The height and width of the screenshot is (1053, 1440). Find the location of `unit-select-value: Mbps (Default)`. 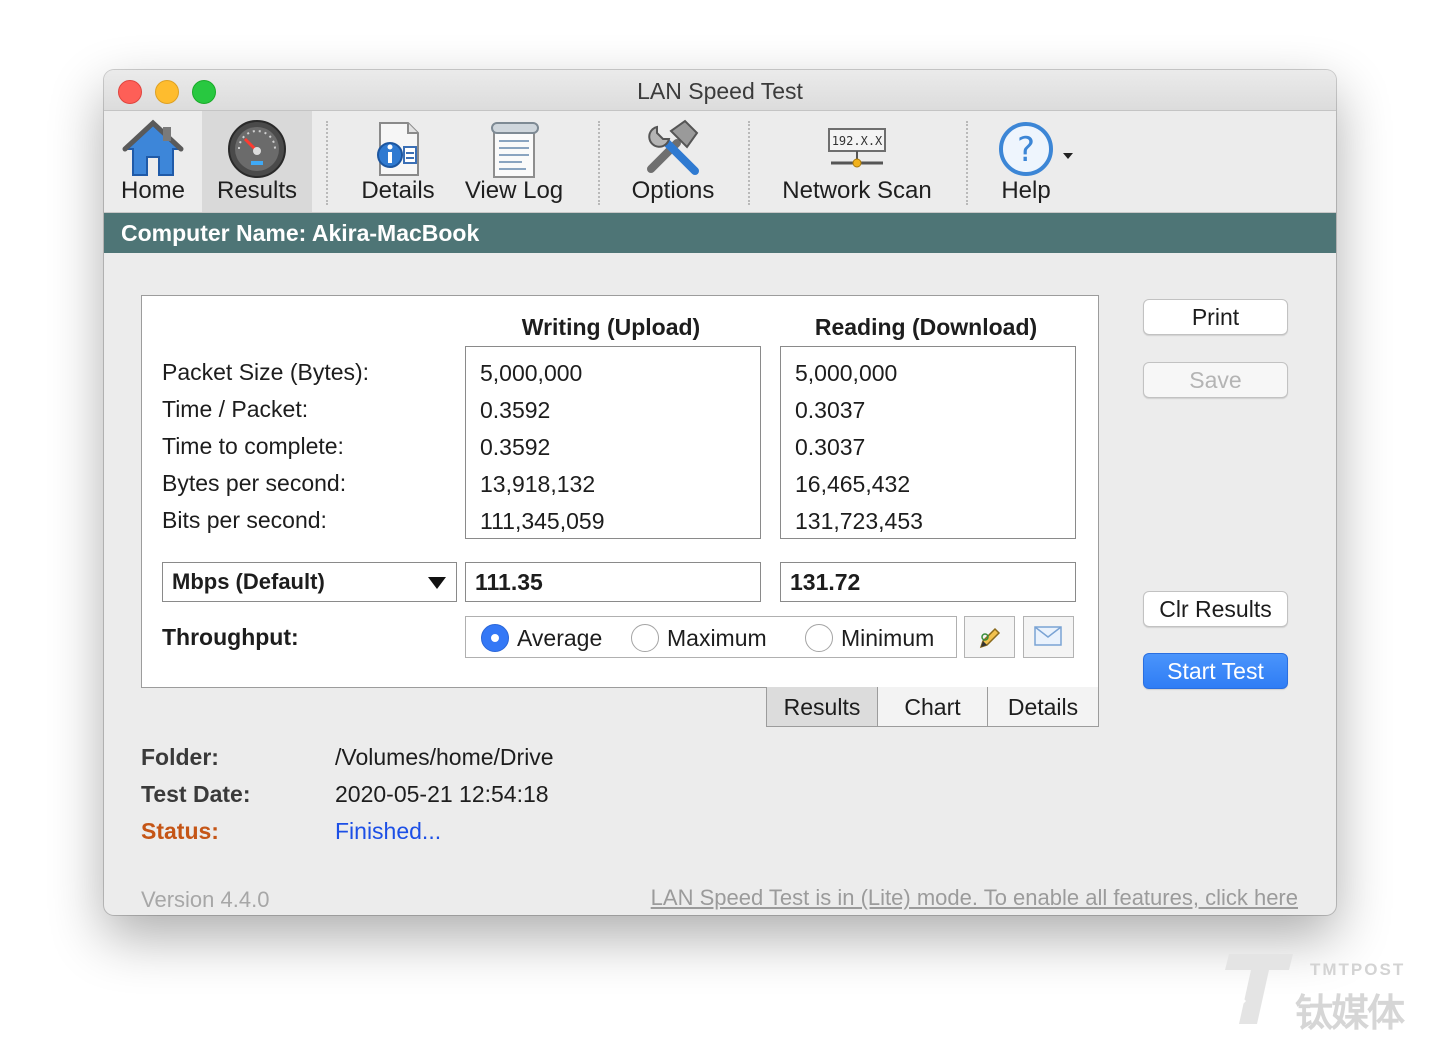

unit-select-value: Mbps (Default) is located at coordinates (248, 581).